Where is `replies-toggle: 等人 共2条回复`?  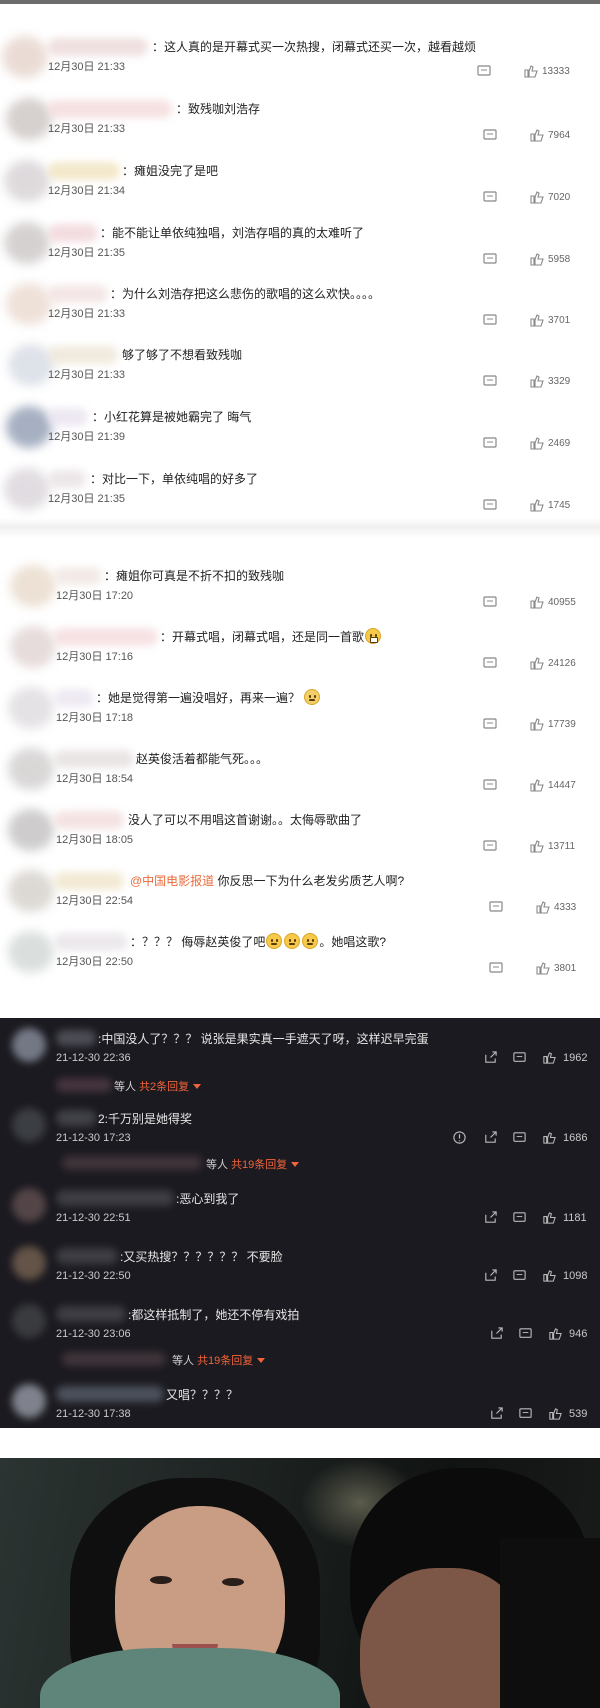 replies-toggle: 等人 共2条回复 is located at coordinates (158, 1086).